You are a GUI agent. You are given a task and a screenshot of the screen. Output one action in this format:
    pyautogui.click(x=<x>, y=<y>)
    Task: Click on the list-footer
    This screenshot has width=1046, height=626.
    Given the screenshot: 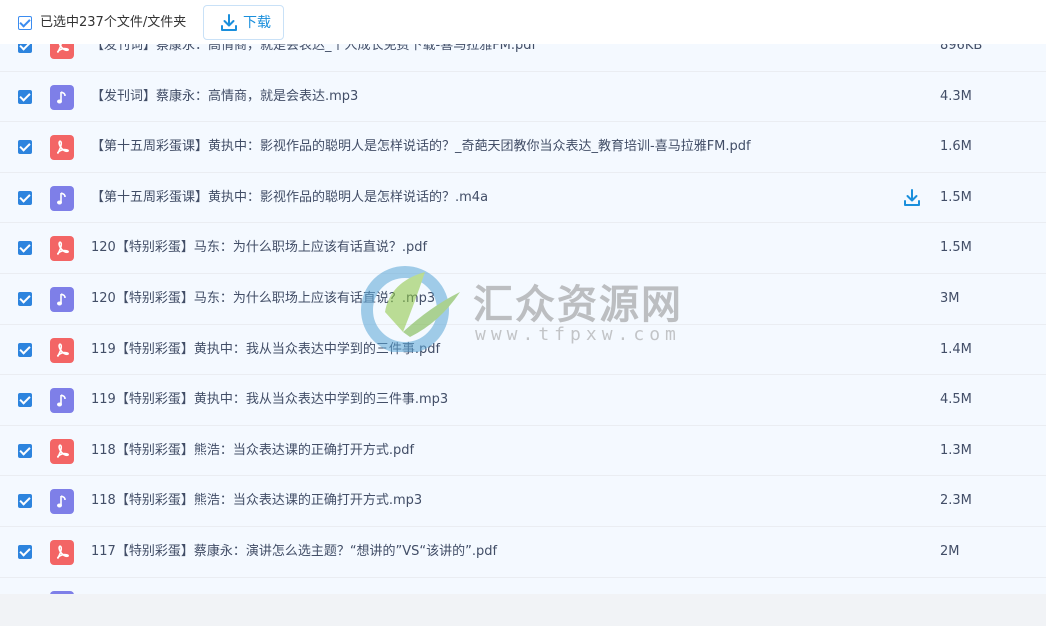 What is the action you would take?
    pyautogui.click(x=523, y=610)
    